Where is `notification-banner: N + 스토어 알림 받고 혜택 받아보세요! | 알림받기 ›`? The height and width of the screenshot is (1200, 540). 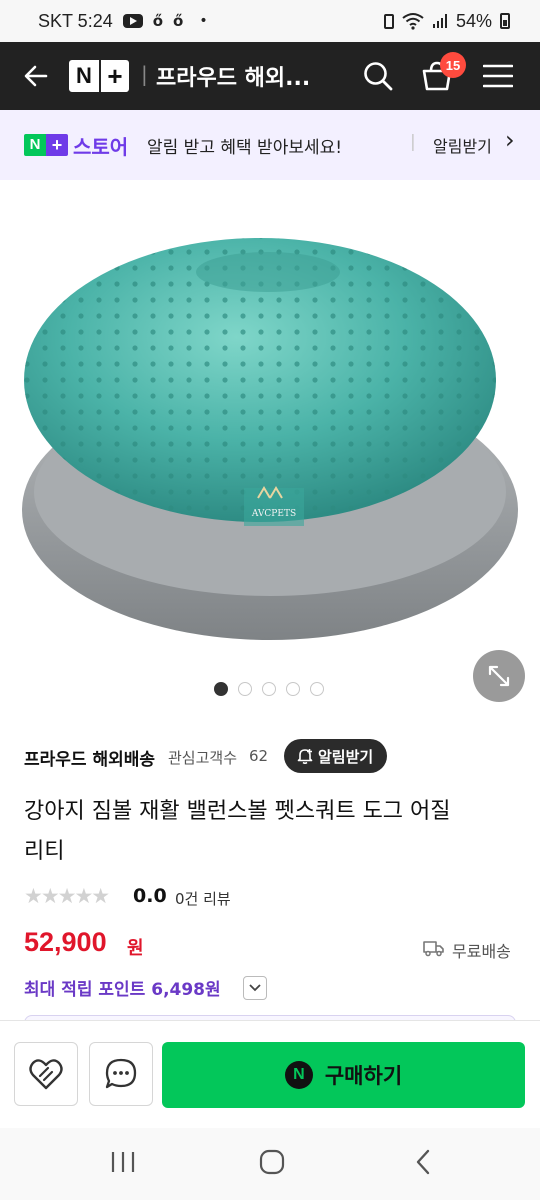
notification-banner: N + 스토어 알림 받고 혜택 받아보세요! | 알림받기 › is located at coordinates (270, 145).